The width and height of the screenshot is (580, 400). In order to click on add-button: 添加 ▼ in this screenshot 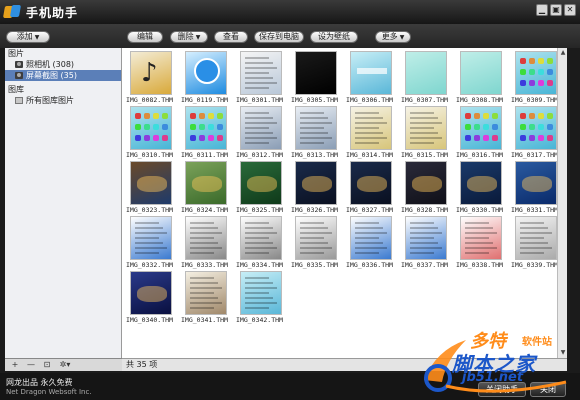, I will do `click(28, 37)`.